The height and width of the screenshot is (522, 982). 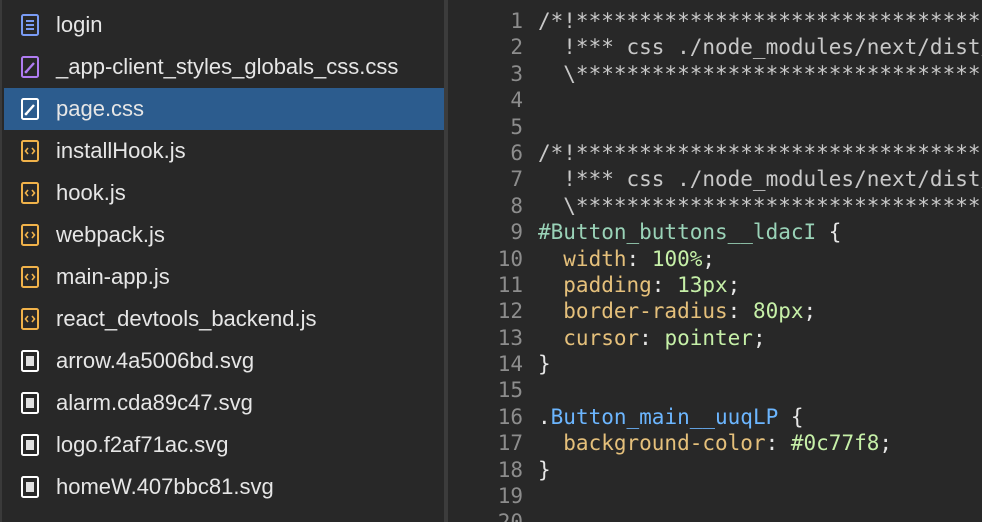 I want to click on line-number: 4, so click(x=485, y=100).